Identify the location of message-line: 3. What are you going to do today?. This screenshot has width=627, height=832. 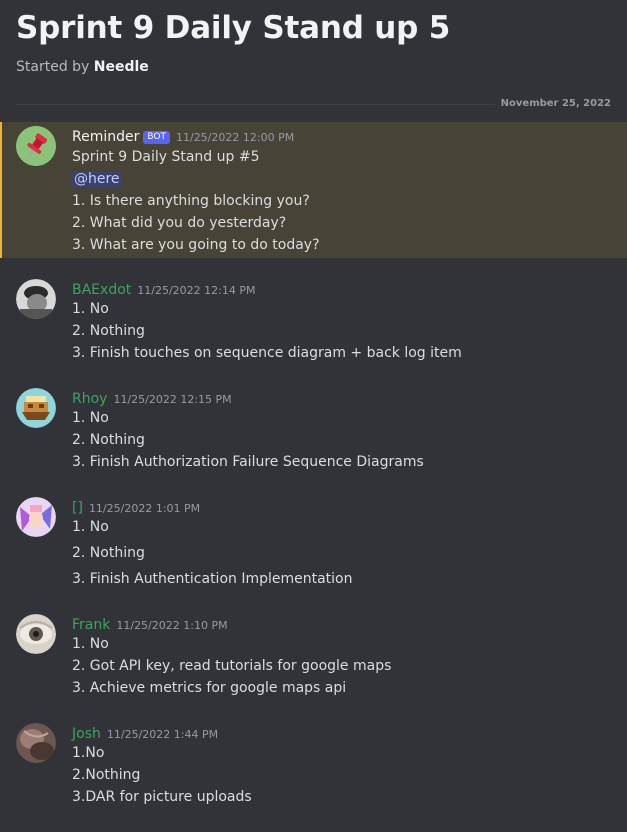
(196, 245).